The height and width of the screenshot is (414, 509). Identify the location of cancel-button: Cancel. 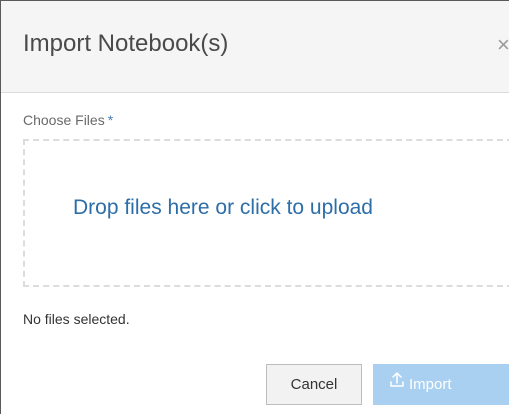
(314, 384).